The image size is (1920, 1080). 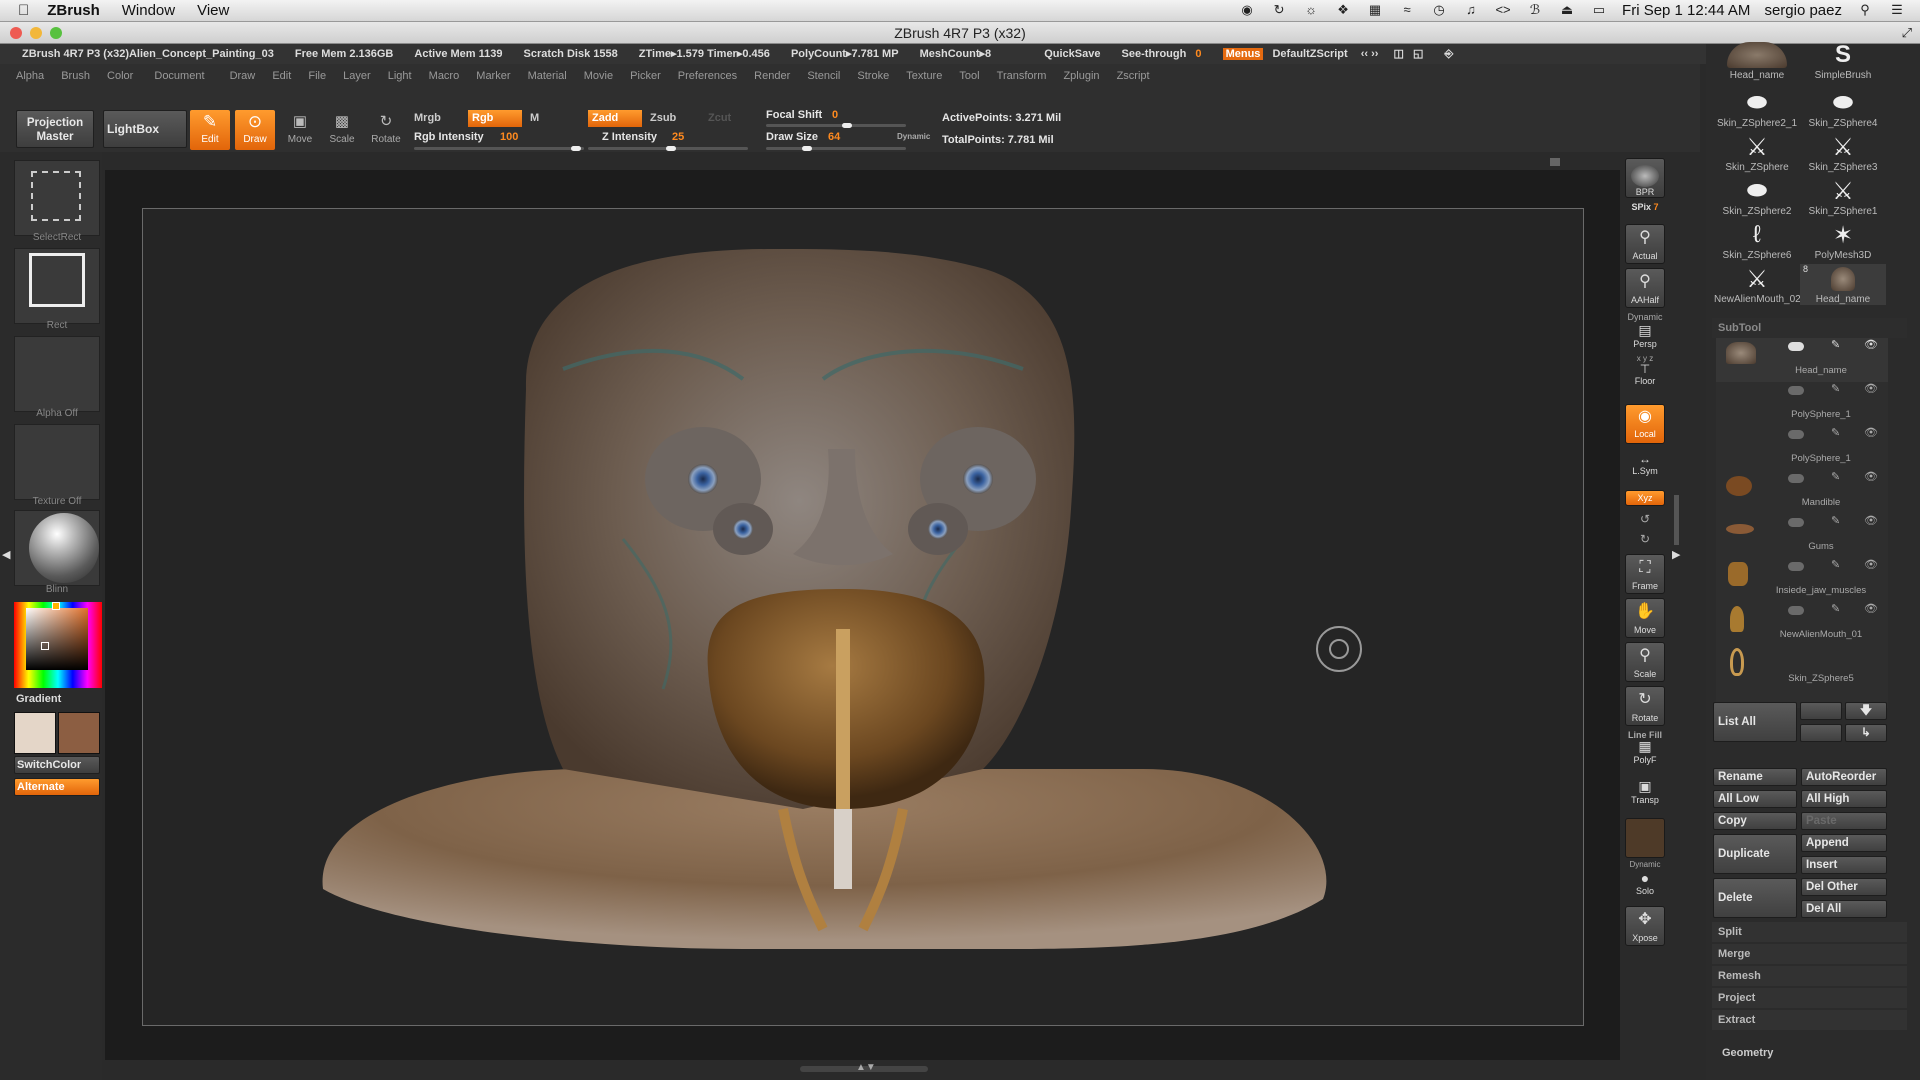 I want to click on geometry-section: Geometry, so click(x=1809, y=1053).